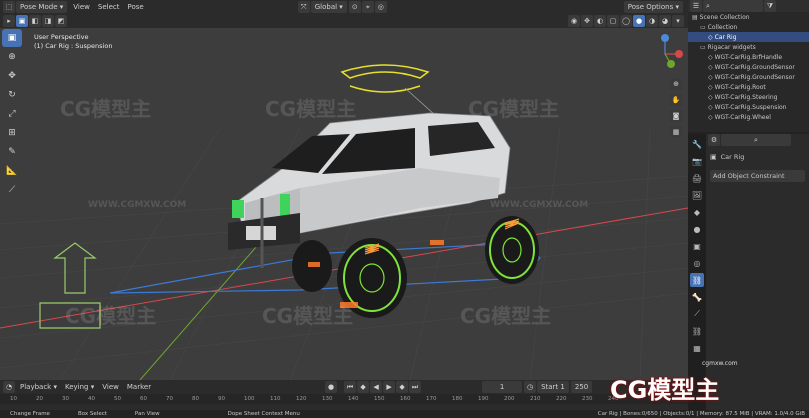 This screenshot has width=809, height=418. What do you see at coordinates (653, 7) in the screenshot?
I see `pose-options-dropdown: Pose Options ▾` at bounding box center [653, 7].